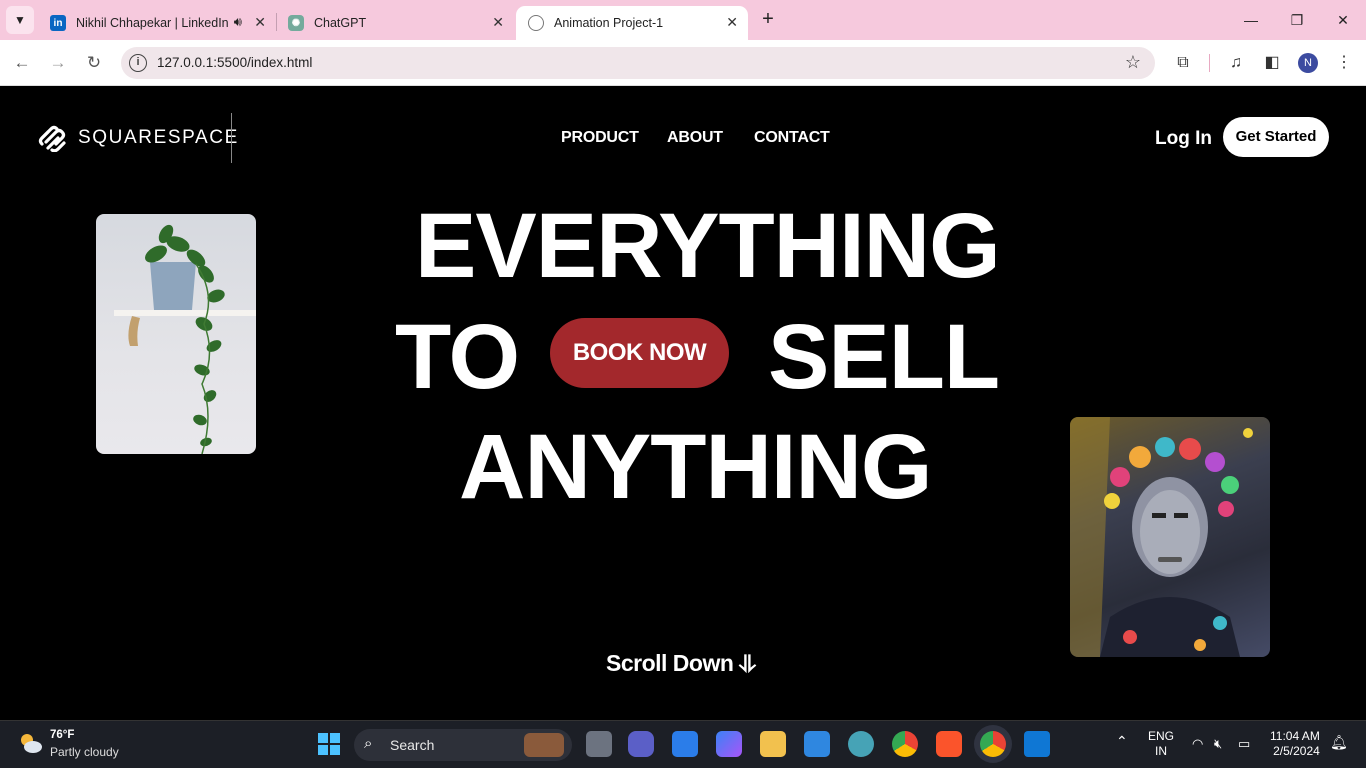  Describe the element at coordinates (52, 138) in the screenshot. I see `squarespace-logo-icon` at that location.